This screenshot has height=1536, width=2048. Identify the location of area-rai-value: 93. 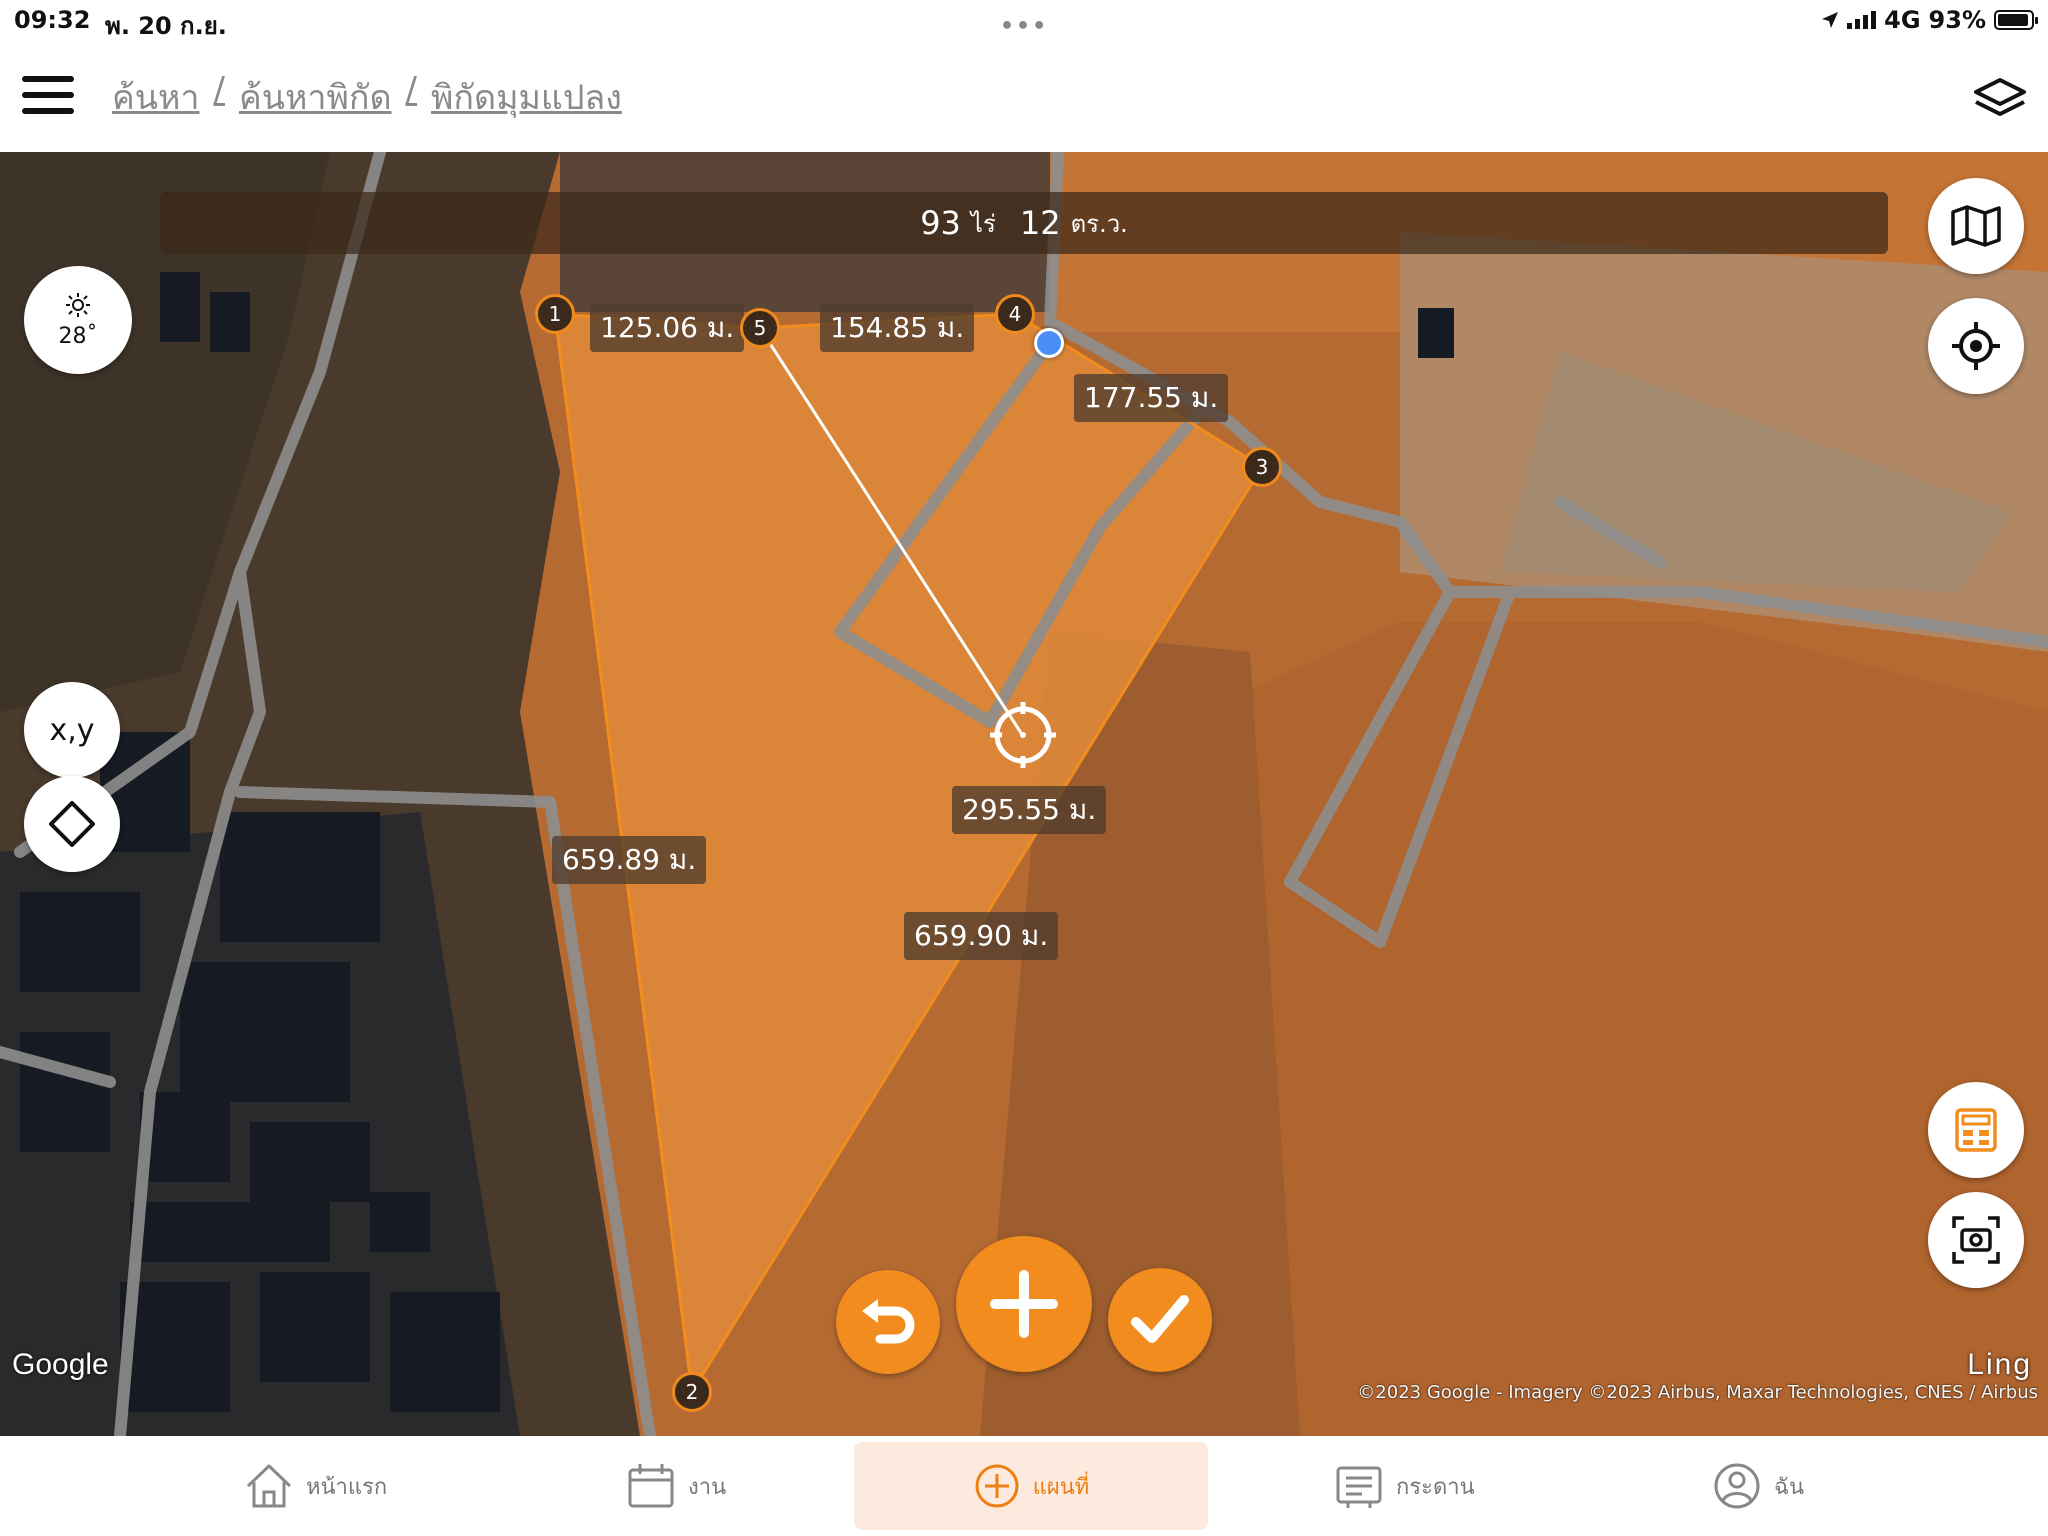
(940, 223).